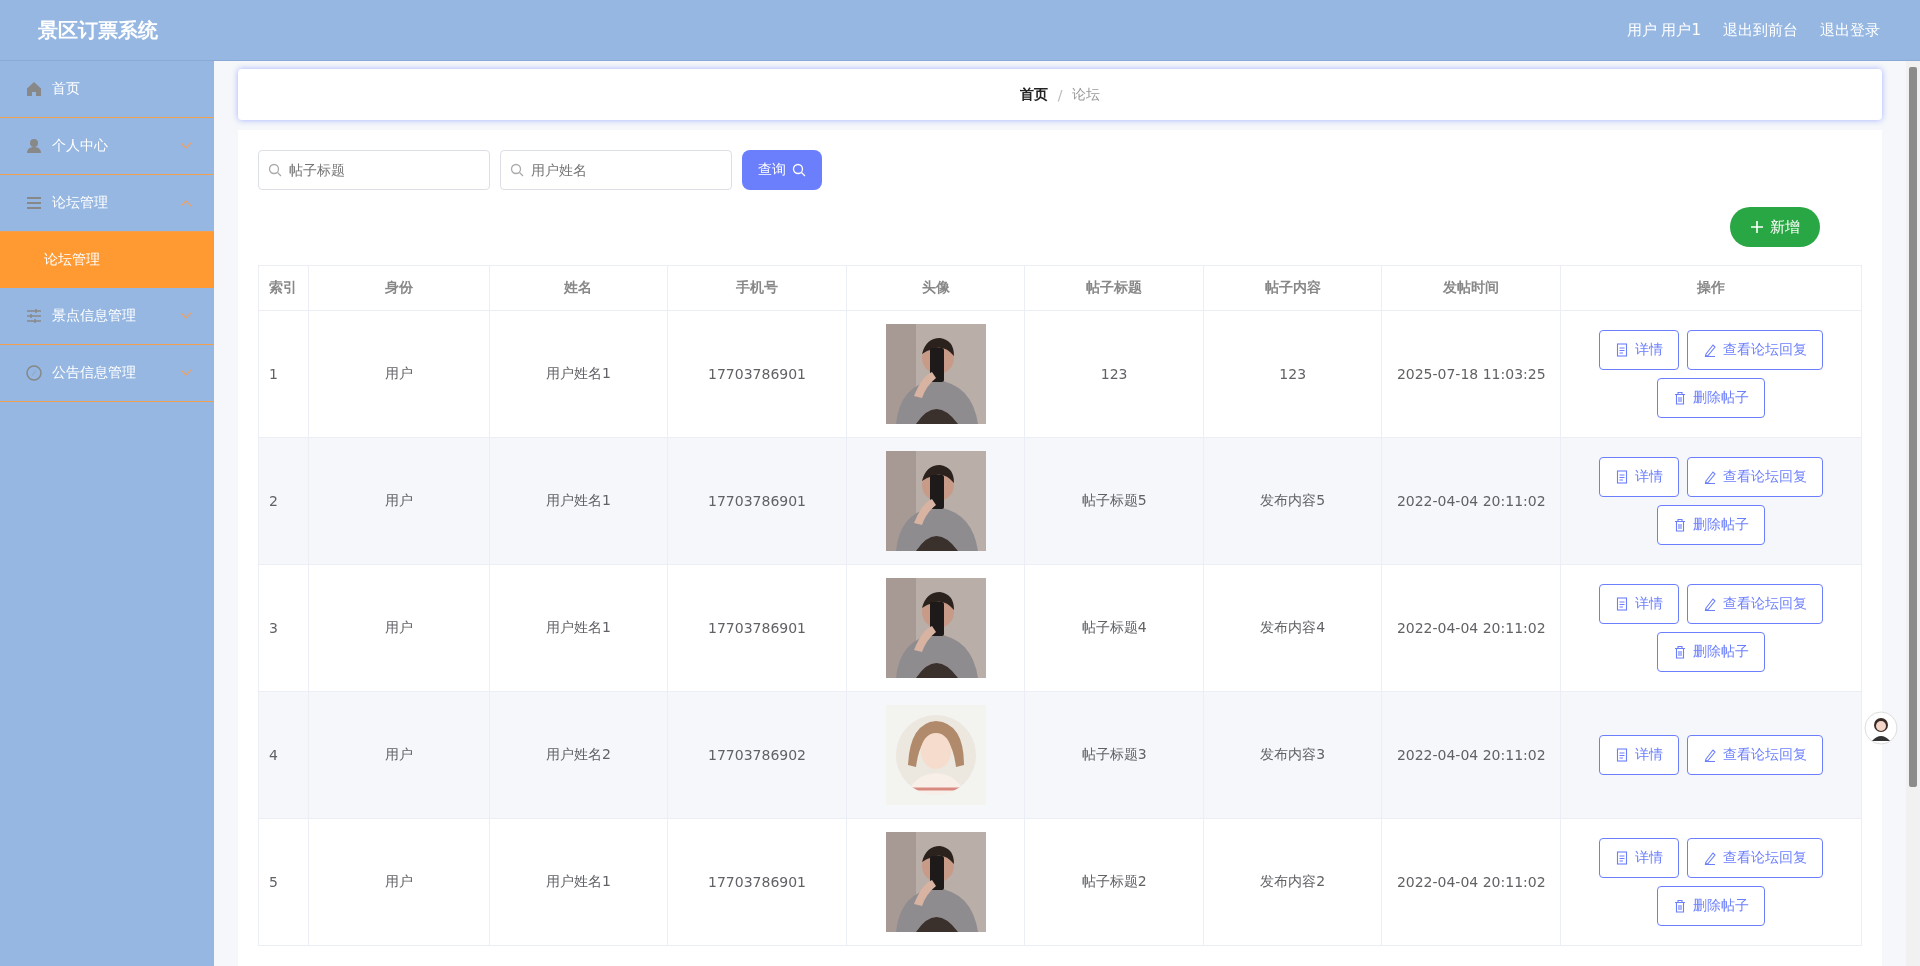 Image resolution: width=1920 pixels, height=966 pixels. Describe the element at coordinates (1293, 755) in the screenshot. I see `table-cell: 发布内容3` at that location.